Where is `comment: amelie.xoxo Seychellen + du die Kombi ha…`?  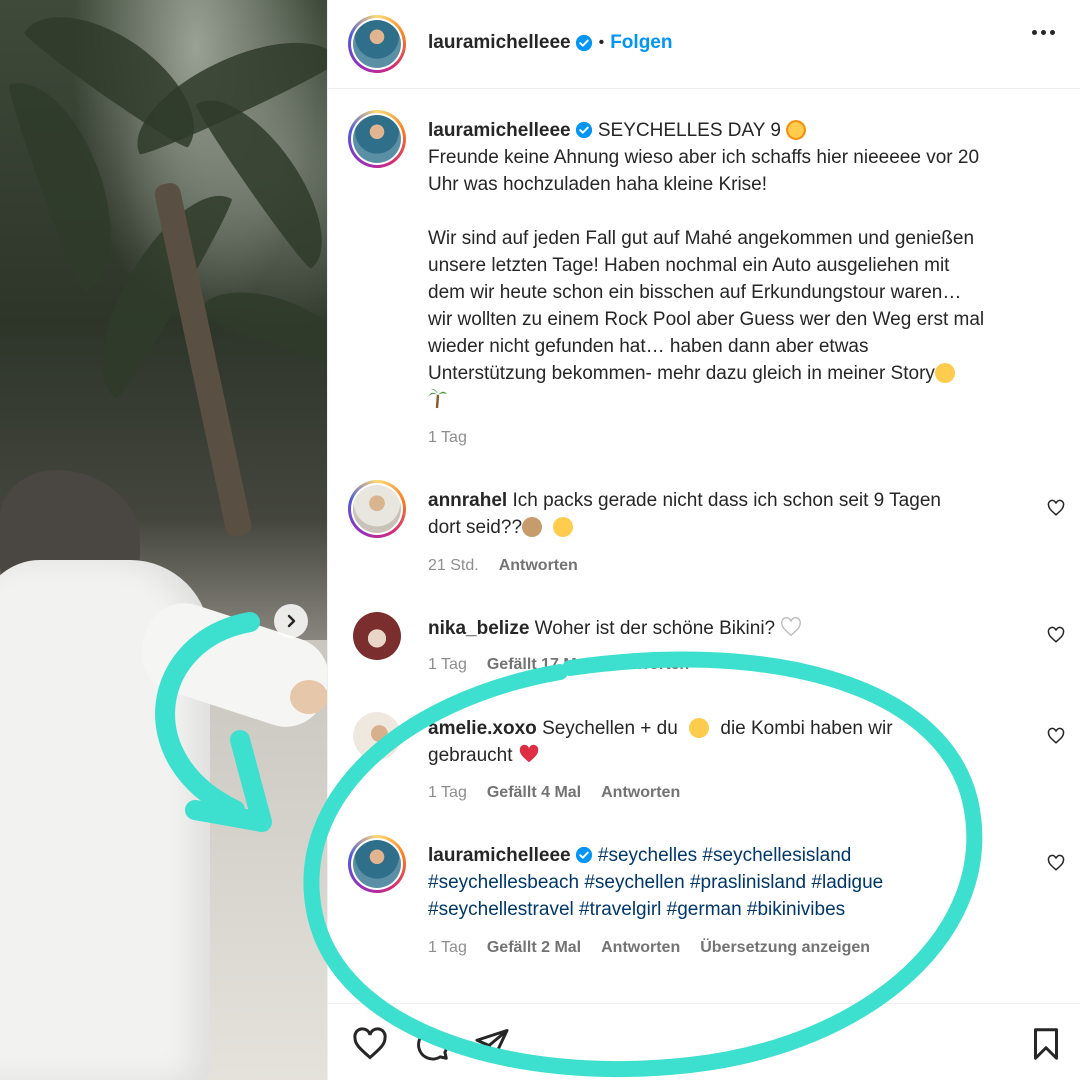 comment: amelie.xoxo Seychellen + du die Kombi ha… is located at coordinates (738, 742).